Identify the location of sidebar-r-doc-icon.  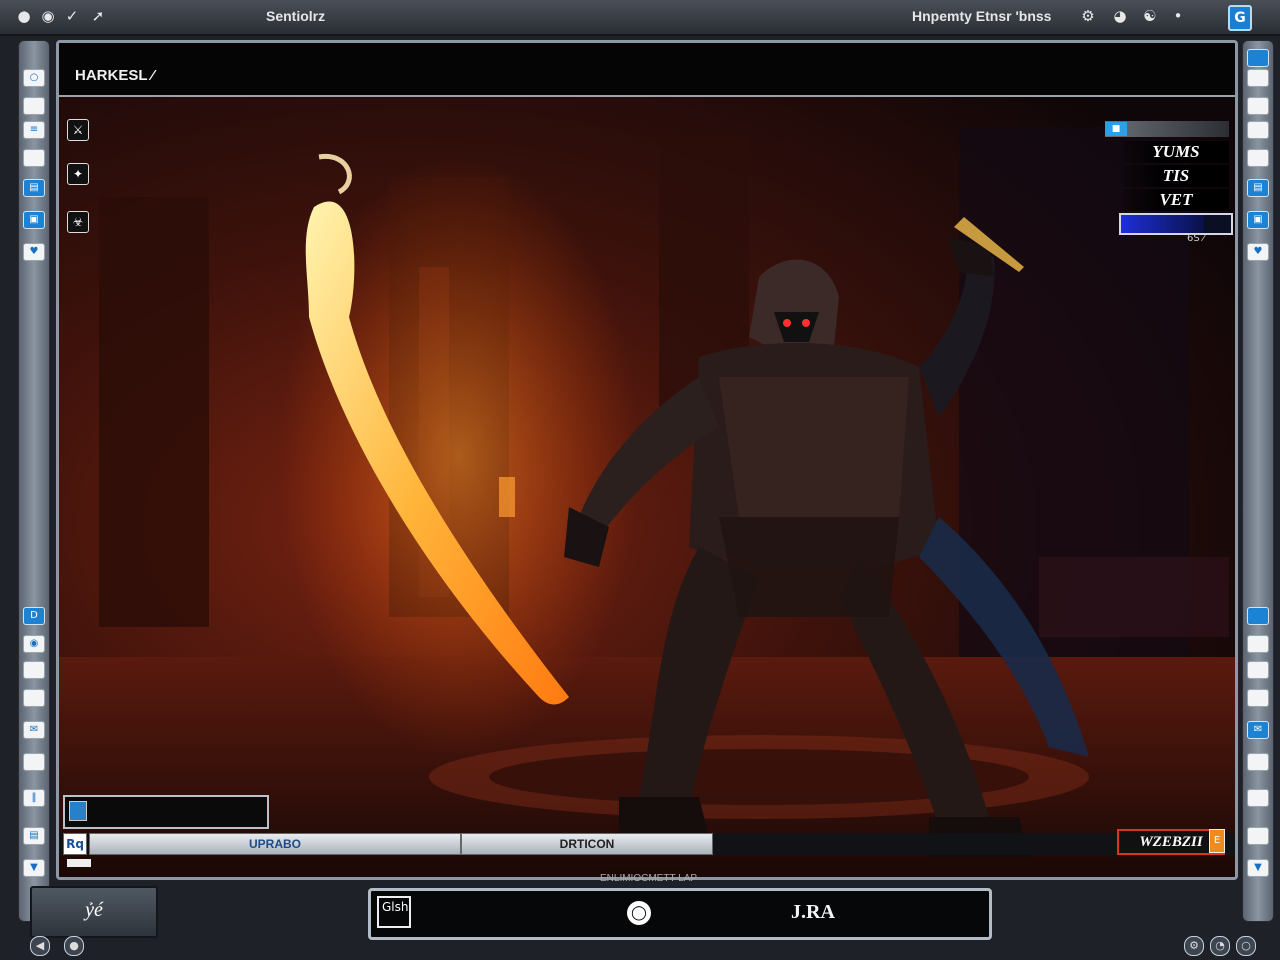
(1258, 158).